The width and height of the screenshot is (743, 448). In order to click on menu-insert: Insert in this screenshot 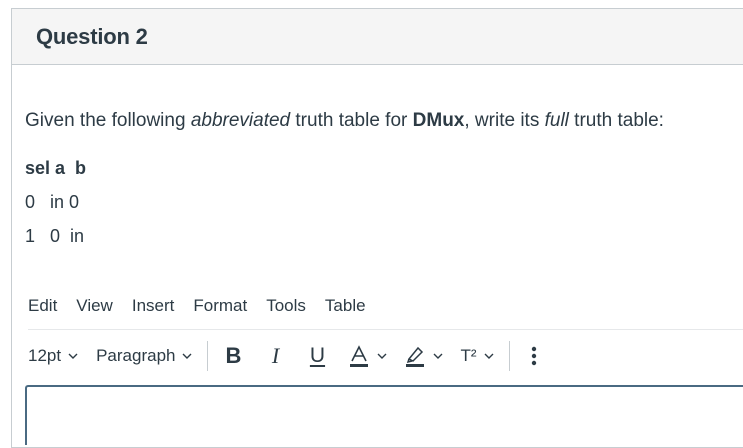, I will do `click(153, 306)`.